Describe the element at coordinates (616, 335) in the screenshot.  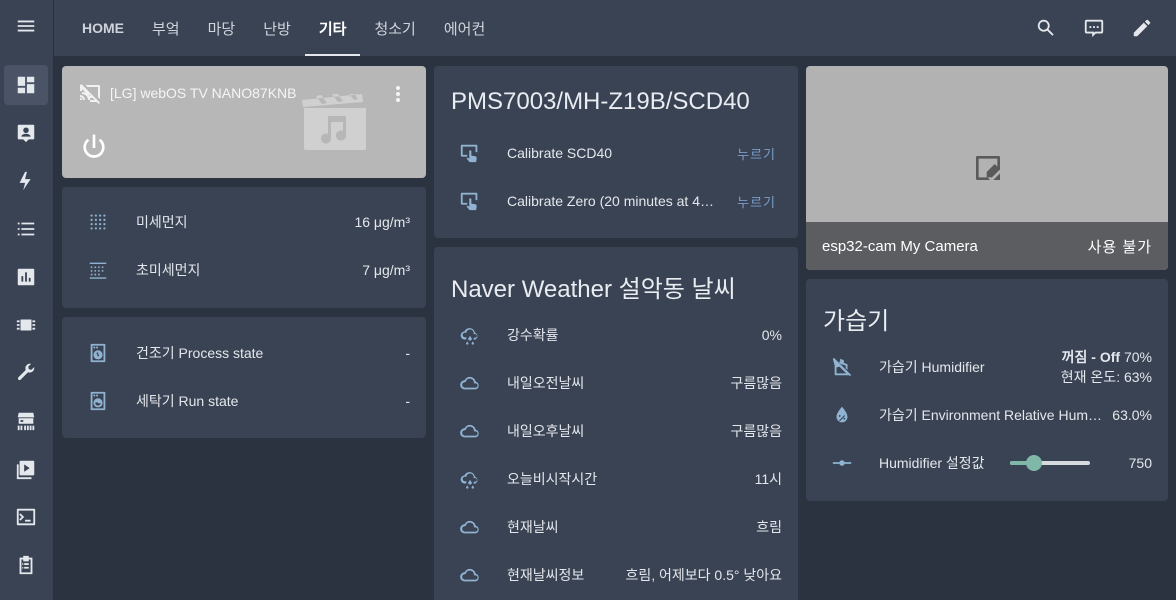
I see `list-item: 강수확률 0%` at that location.